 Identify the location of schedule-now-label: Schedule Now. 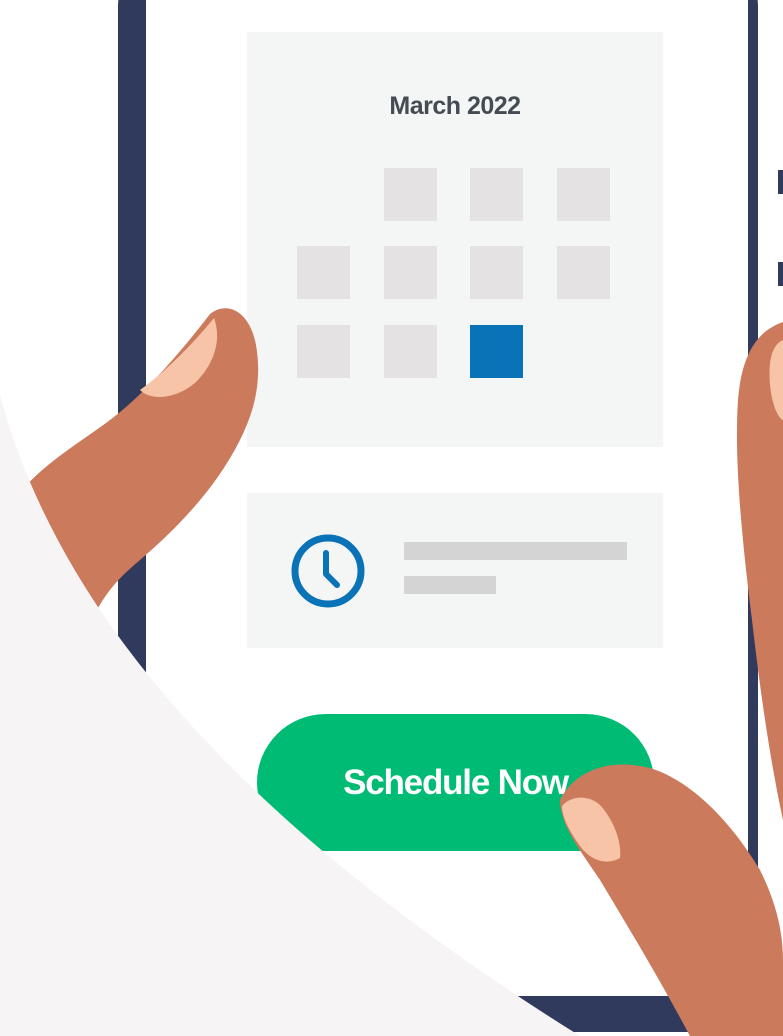
(456, 782).